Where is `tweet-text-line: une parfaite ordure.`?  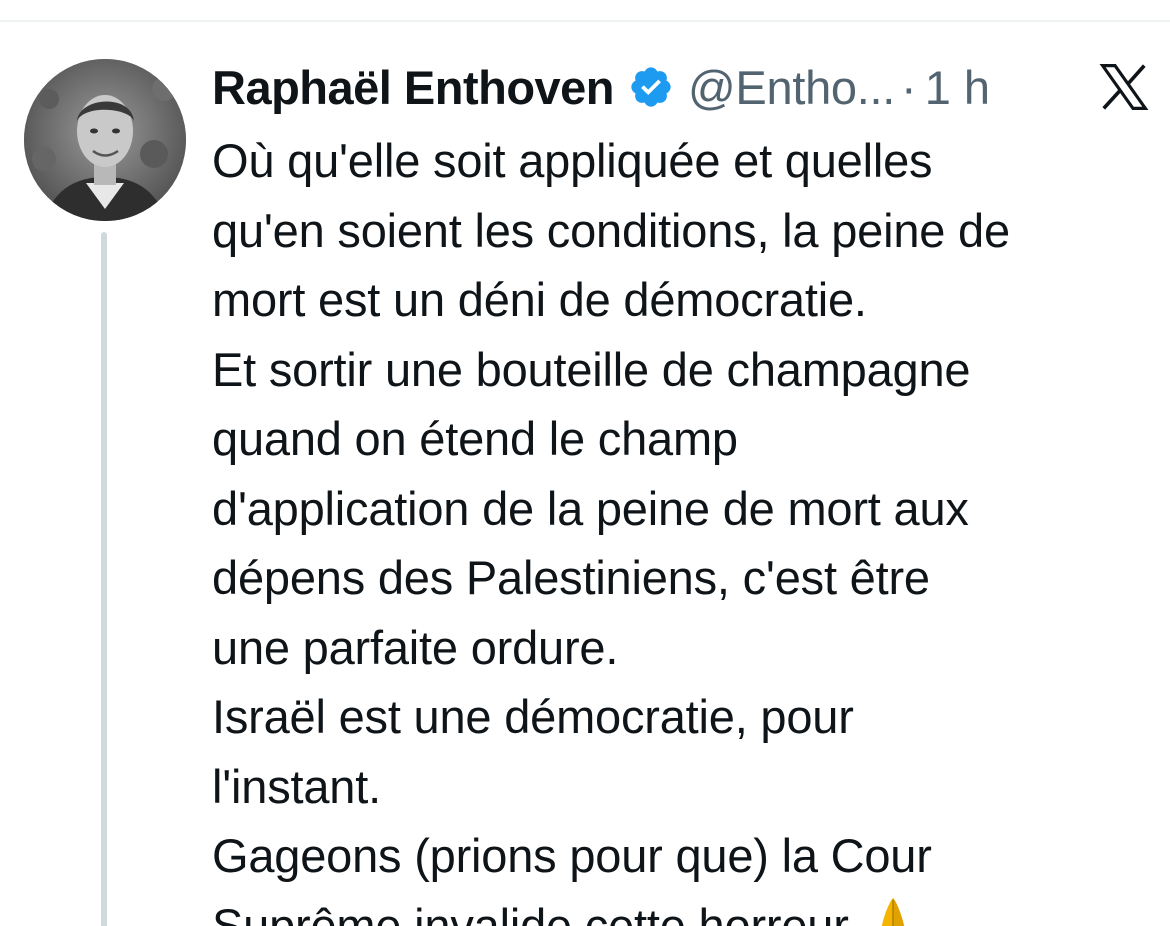 tweet-text-line: une parfaite ordure. is located at coordinates (415, 647).